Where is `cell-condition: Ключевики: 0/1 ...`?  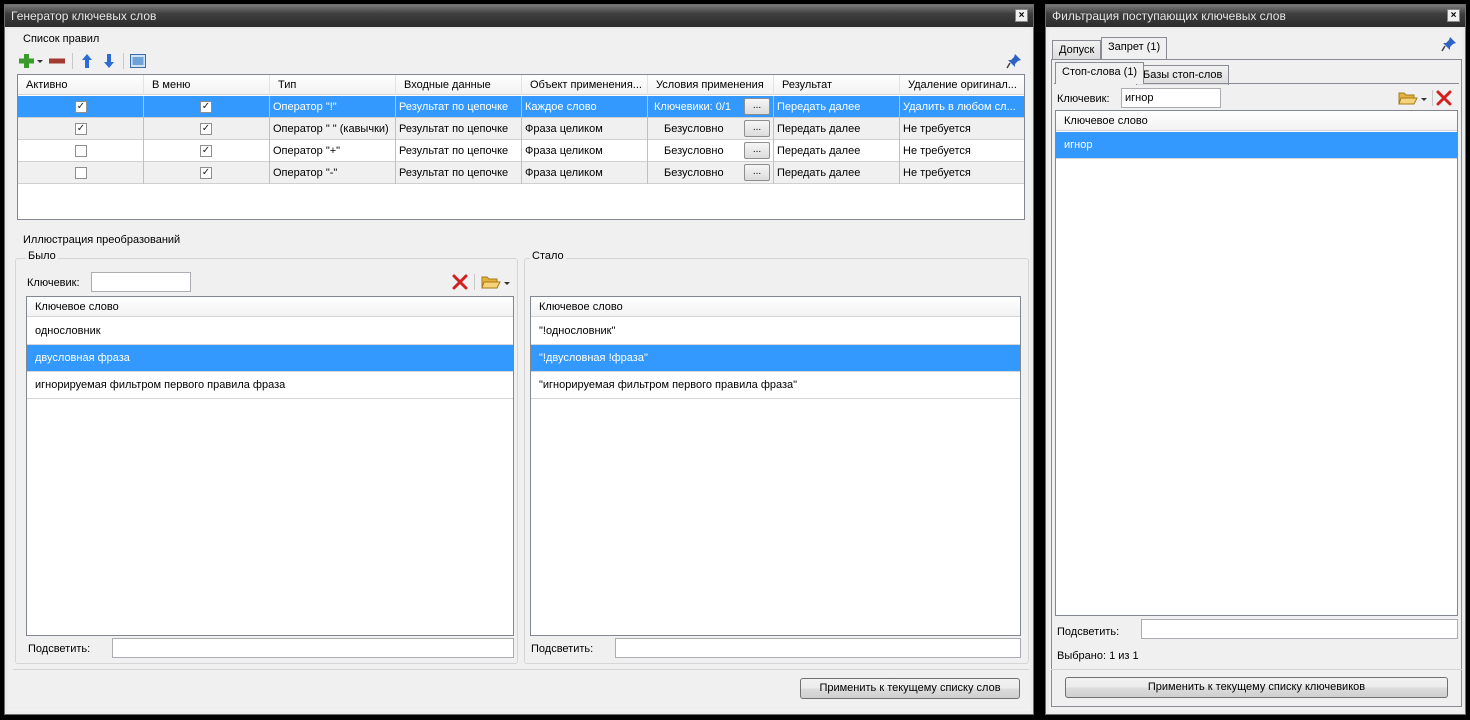 cell-condition: Ключевики: 0/1 ... is located at coordinates (711, 107).